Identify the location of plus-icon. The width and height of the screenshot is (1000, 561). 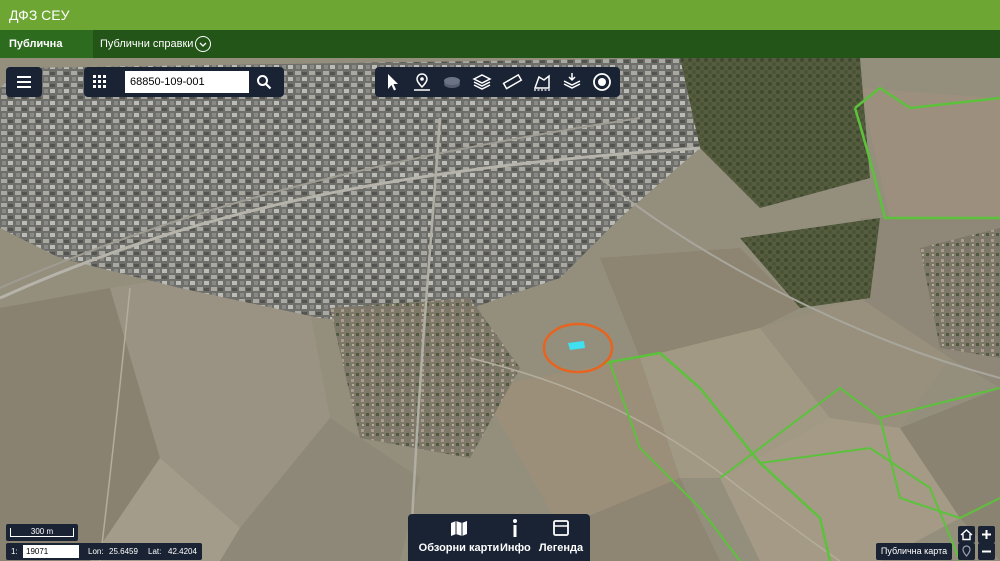
(986, 534).